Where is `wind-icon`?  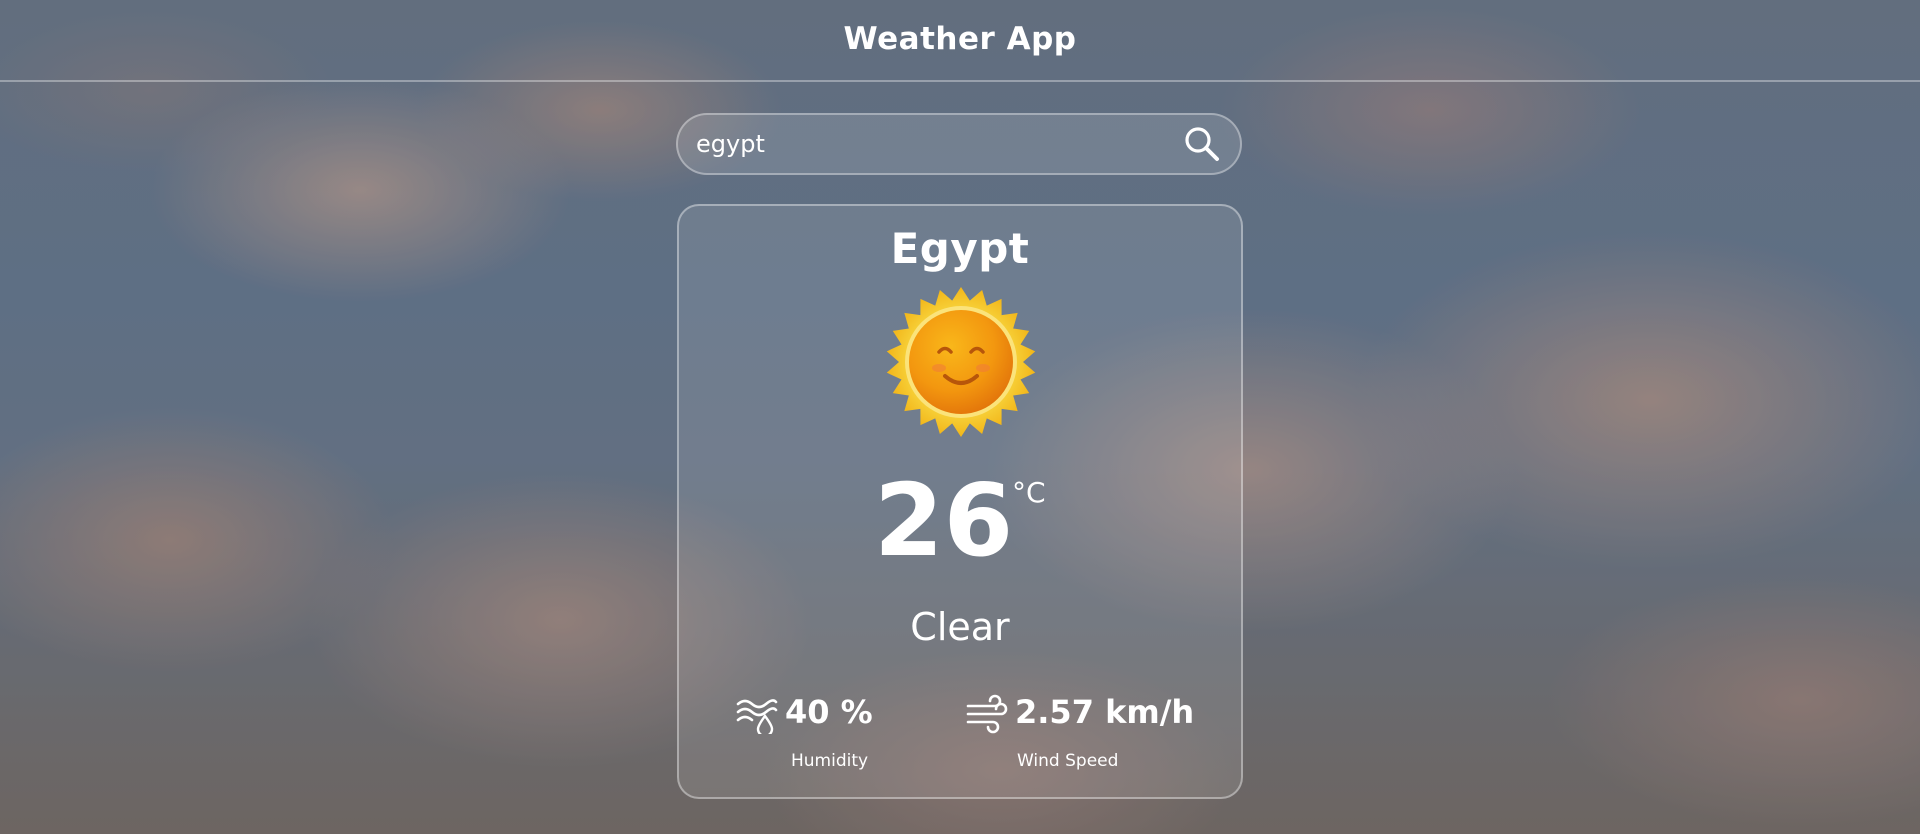
wind-icon is located at coordinates (987, 714).